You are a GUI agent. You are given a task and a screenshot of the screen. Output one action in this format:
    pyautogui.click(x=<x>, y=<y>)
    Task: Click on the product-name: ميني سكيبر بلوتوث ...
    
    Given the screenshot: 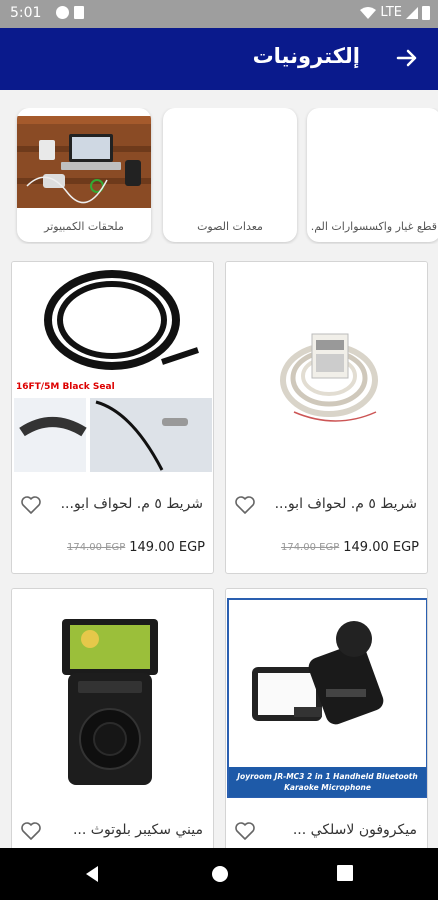 What is the action you would take?
    pyautogui.click(x=137, y=830)
    